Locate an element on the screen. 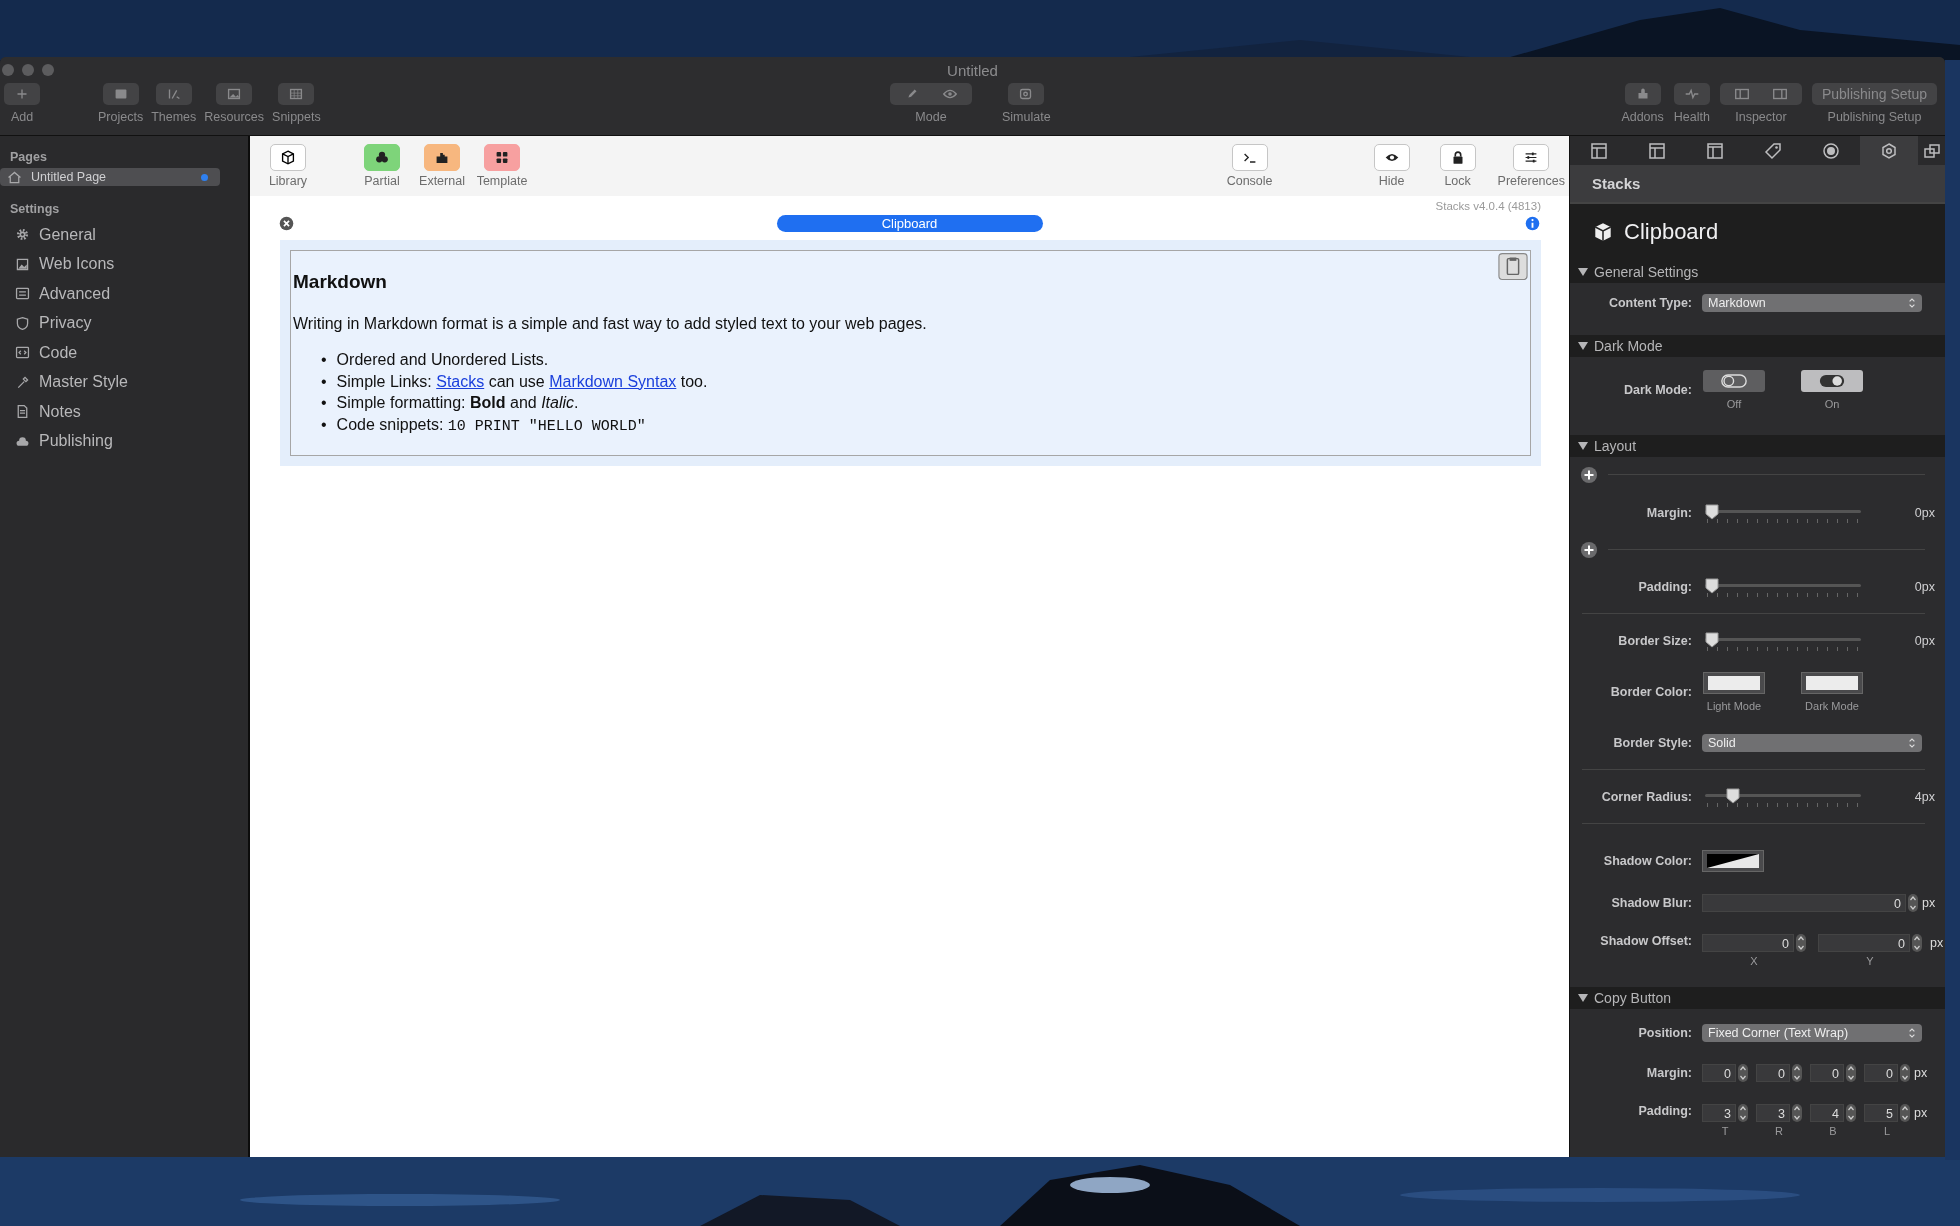 This screenshot has height=1226, width=1960. number-field: 5 is located at coordinates (1881, 1113).